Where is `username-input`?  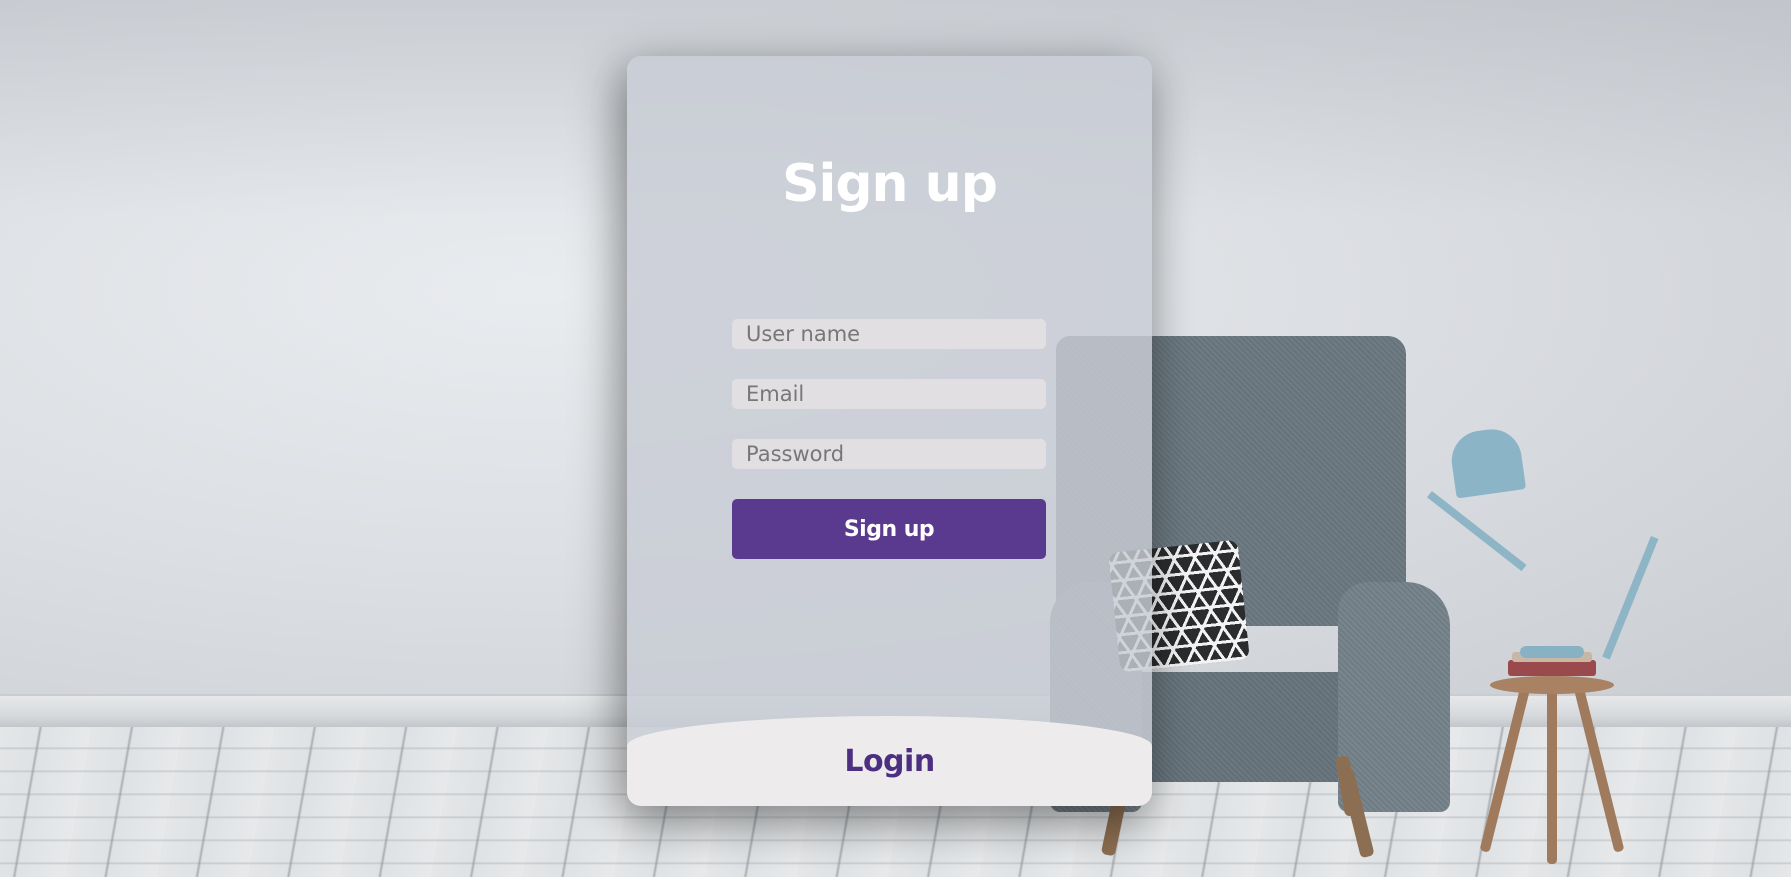
username-input is located at coordinates (889, 334).